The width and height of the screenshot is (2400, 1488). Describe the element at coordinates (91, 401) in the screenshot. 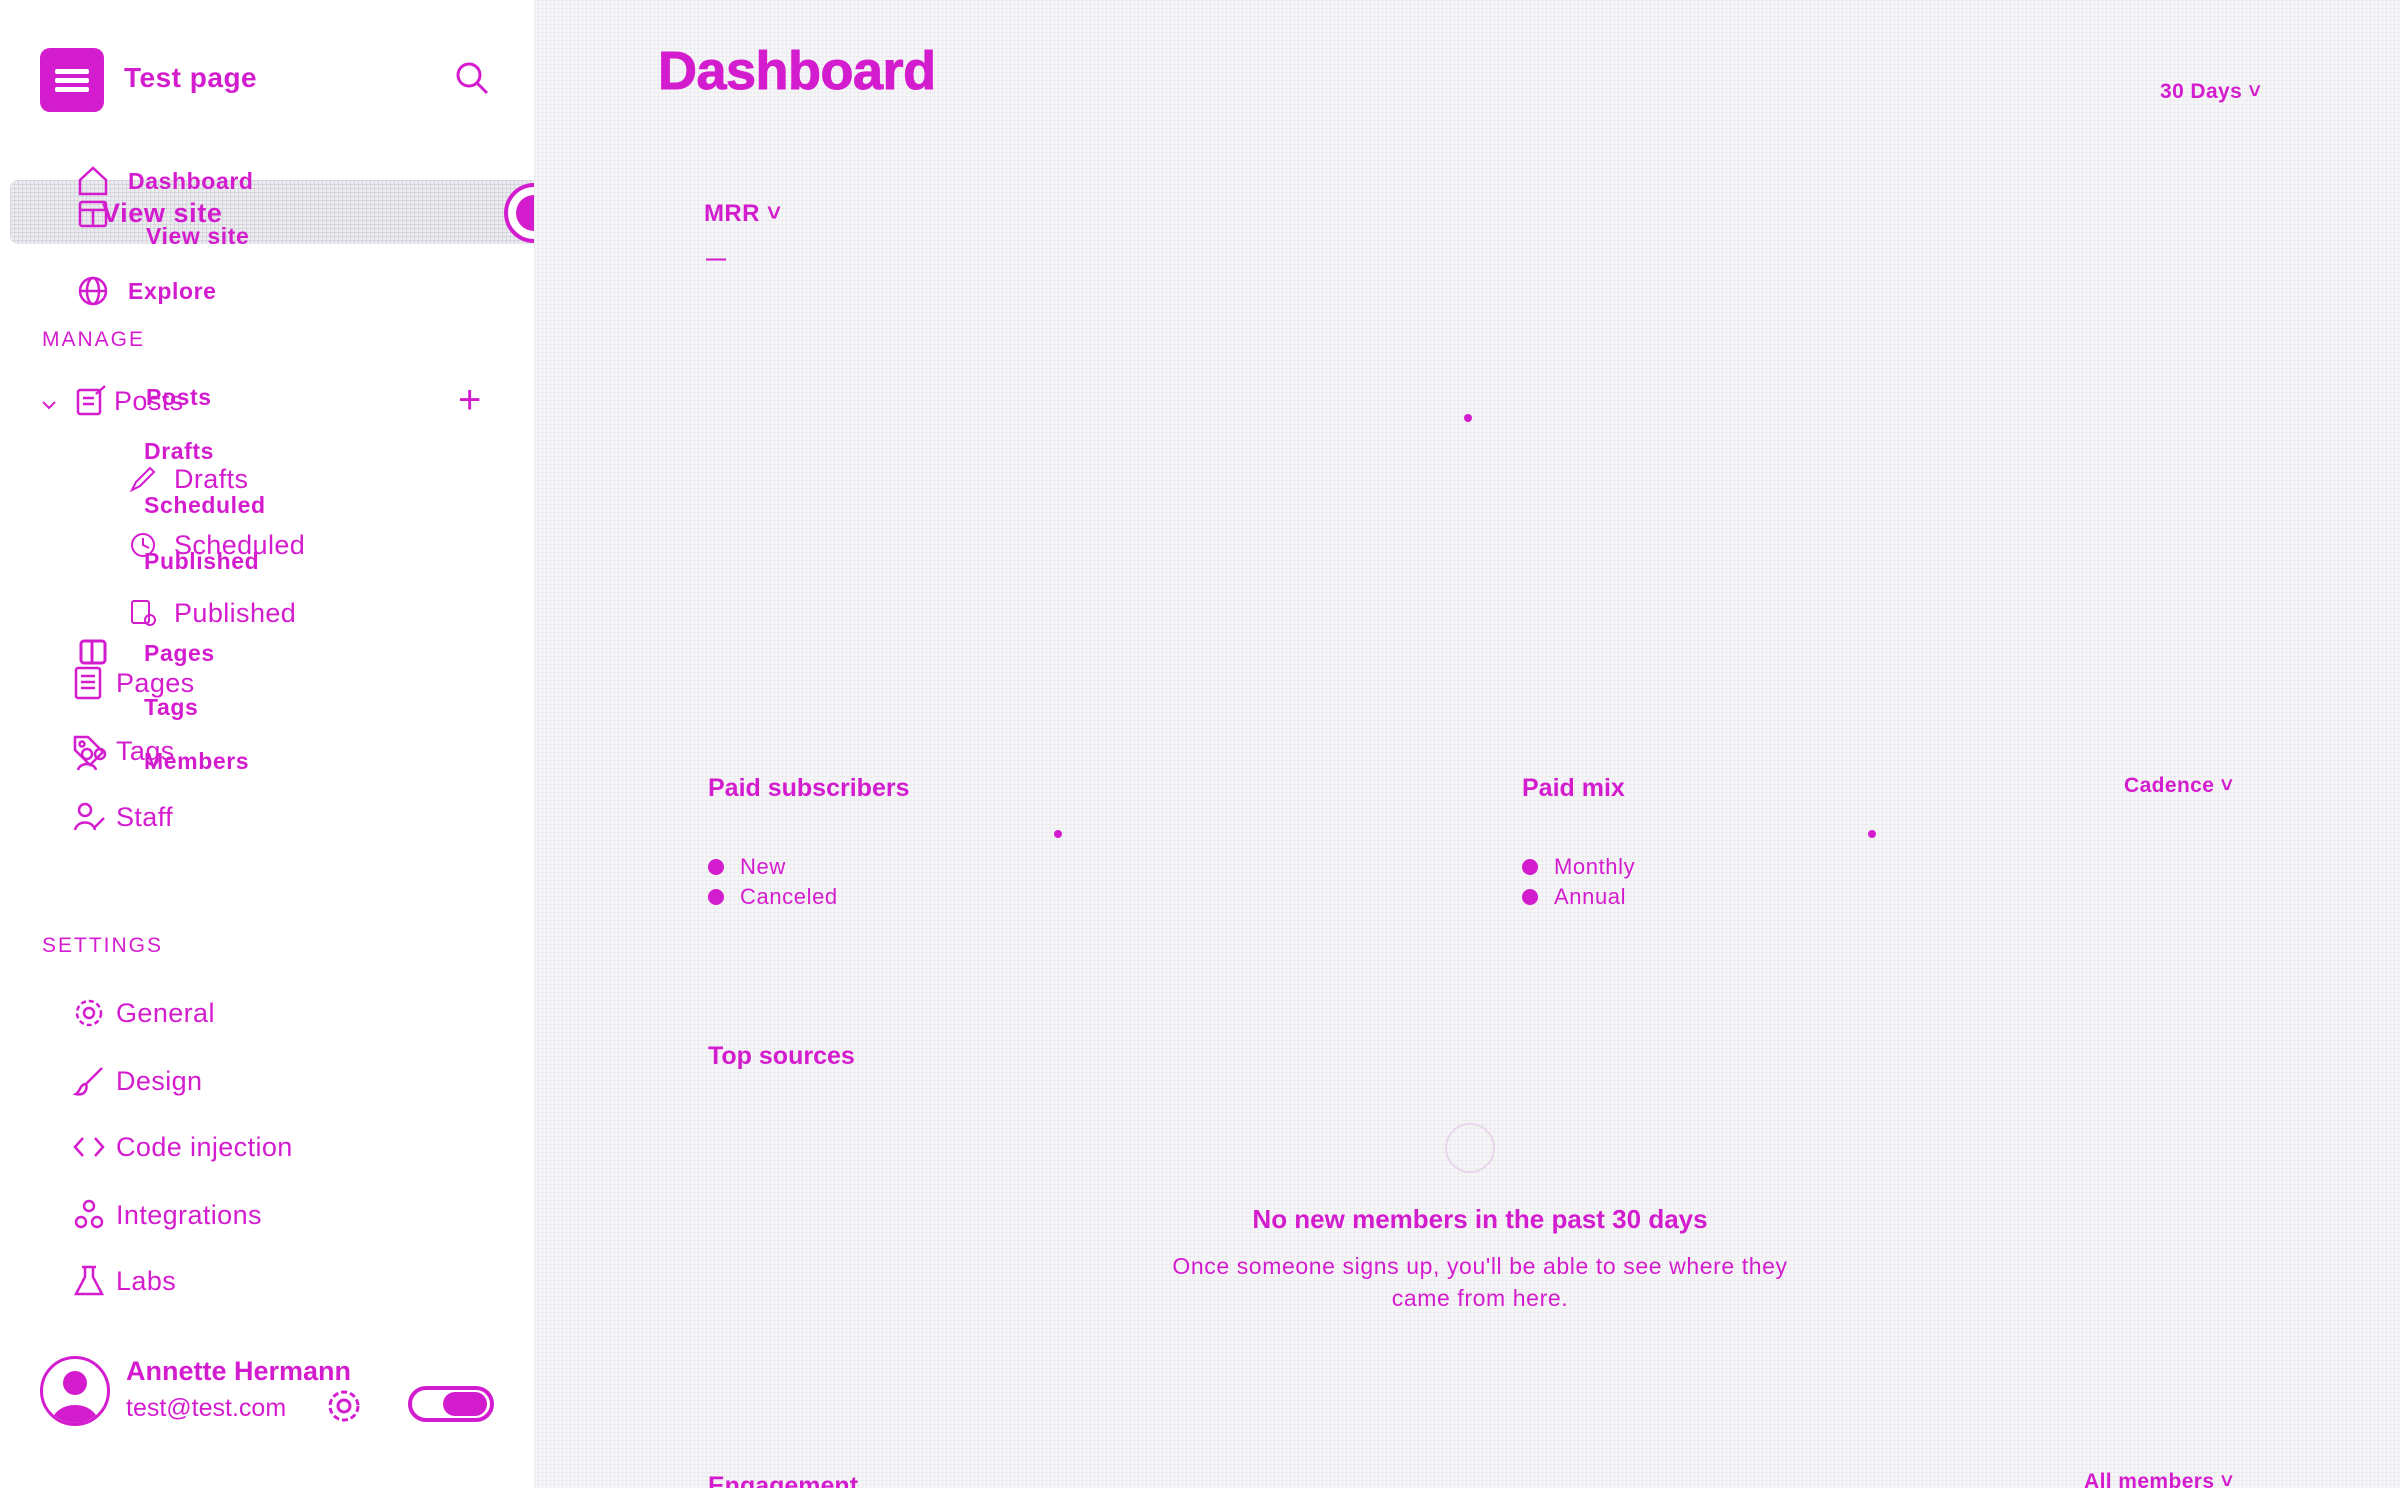

I see `edit-doc-icon` at that location.